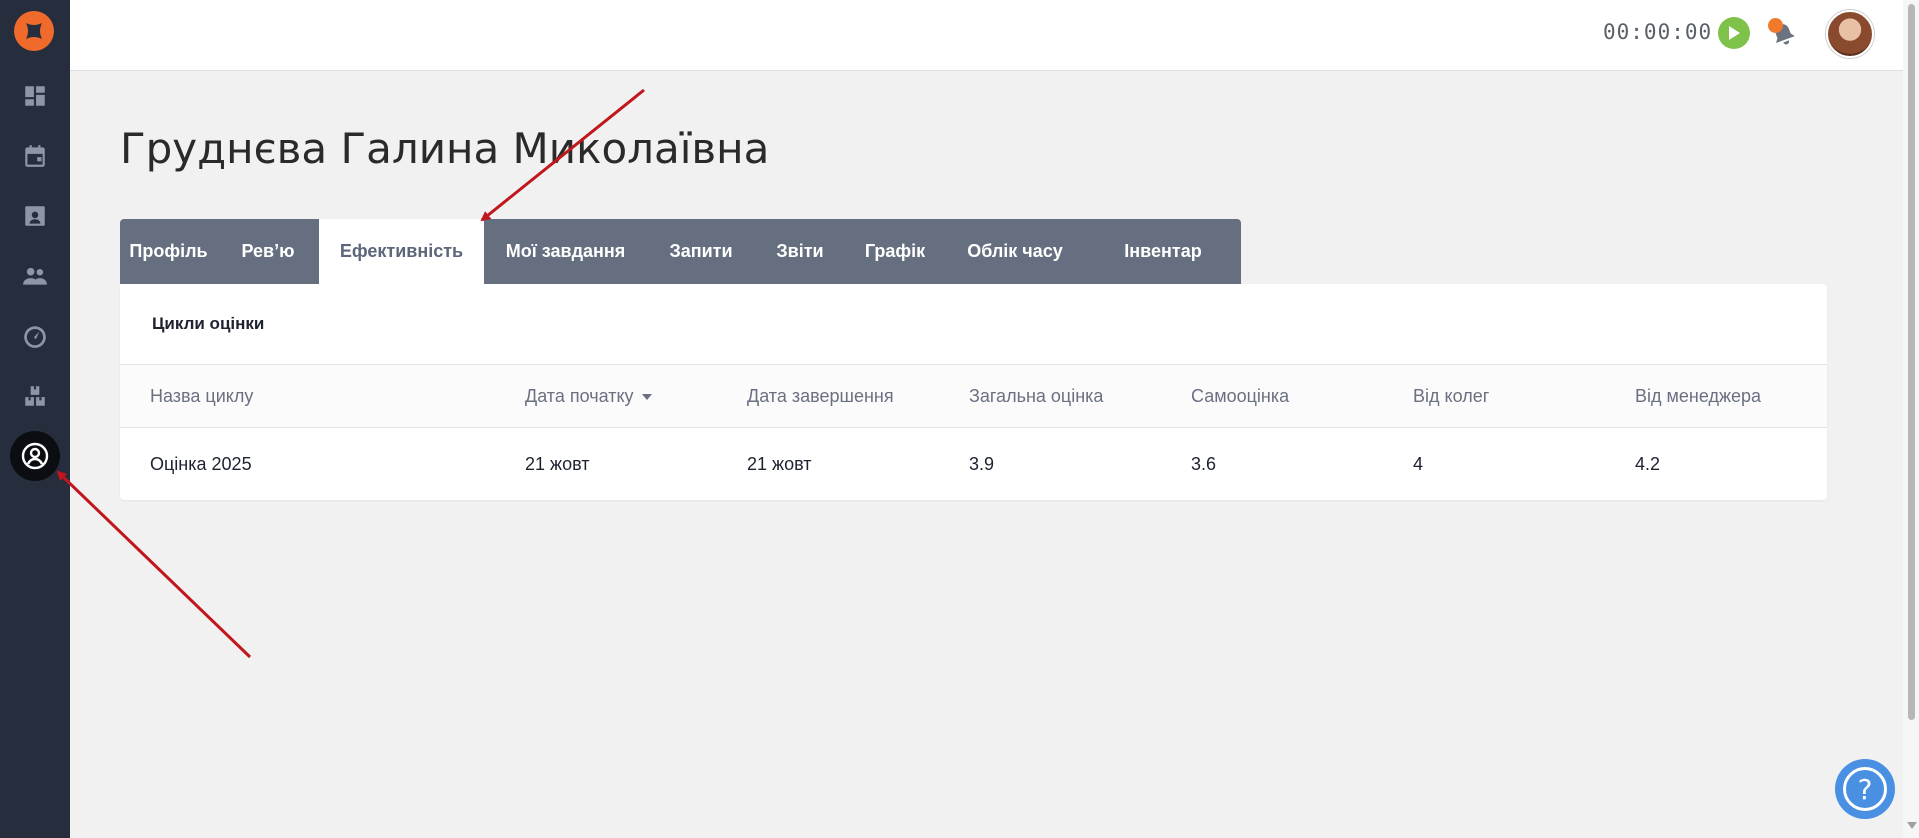 The width and height of the screenshot is (1919, 838). Describe the element at coordinates (35, 156) in the screenshot. I see `calendar-icon` at that location.